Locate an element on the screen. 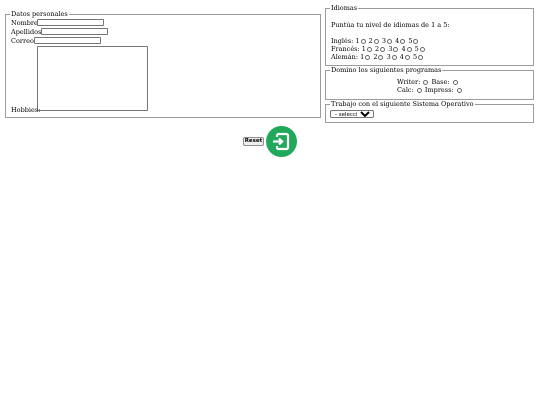 Image resolution: width=540 pixels, height=405 pixels. login-icon is located at coordinates (281, 141).